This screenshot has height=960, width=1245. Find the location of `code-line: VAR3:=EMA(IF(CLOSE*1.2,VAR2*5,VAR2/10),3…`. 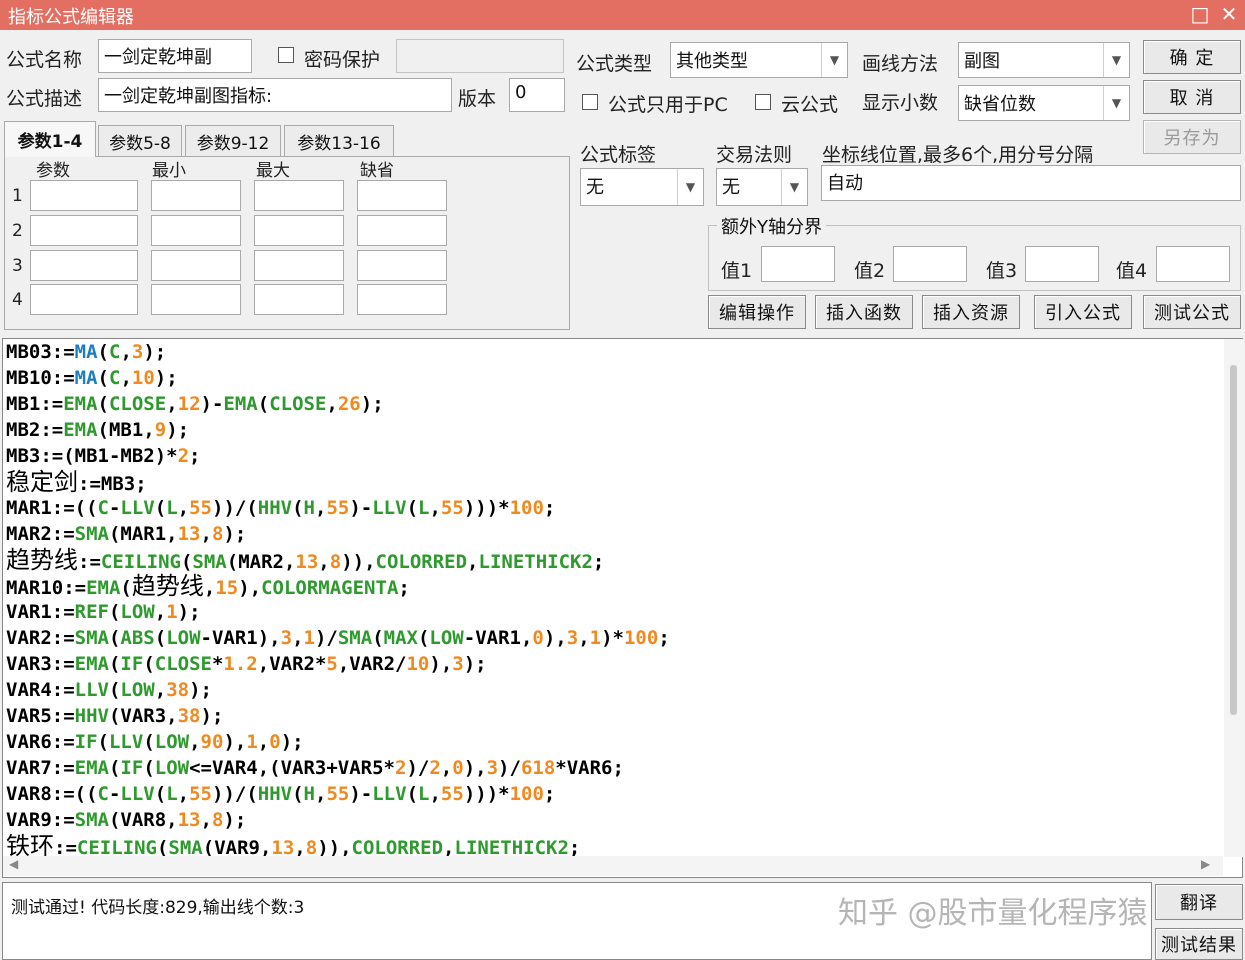

code-line: VAR3:=EMA(IF(CLOSE*1.2,VAR2*5,VAR2/10),3… is located at coordinates (338, 664).